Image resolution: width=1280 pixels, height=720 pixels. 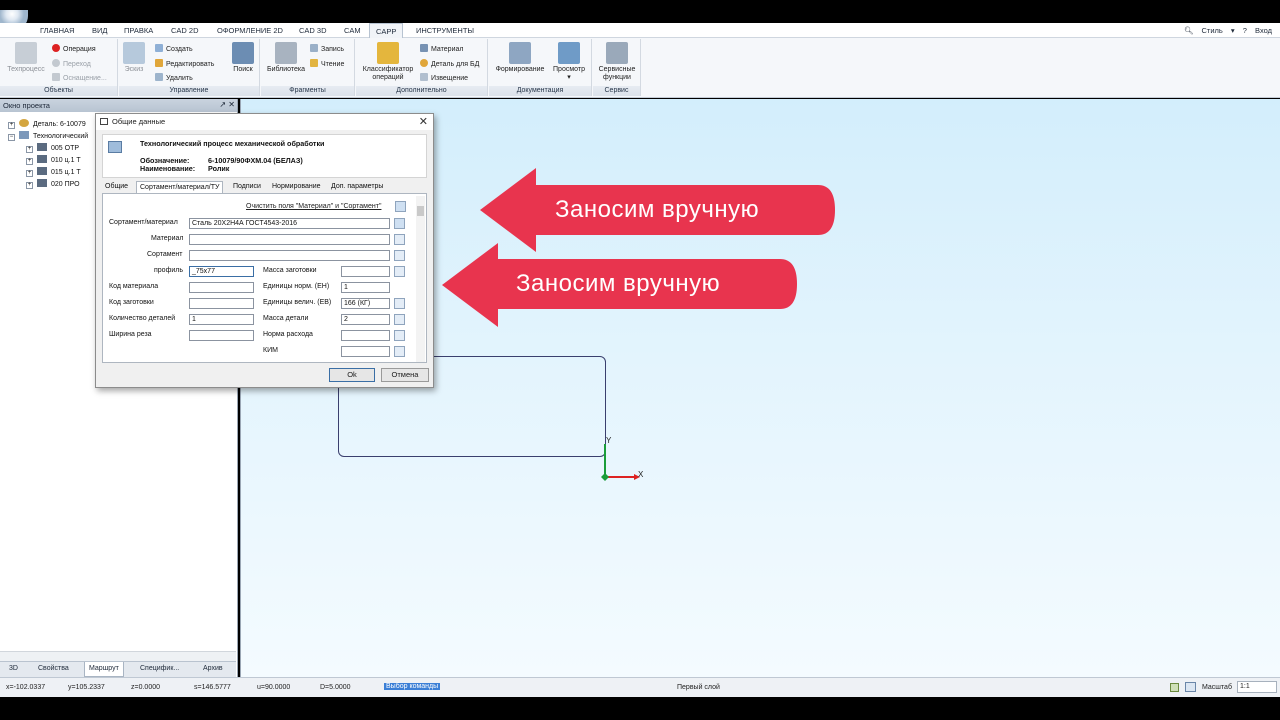 I want to click on transition-button: Переход, so click(x=71, y=63).